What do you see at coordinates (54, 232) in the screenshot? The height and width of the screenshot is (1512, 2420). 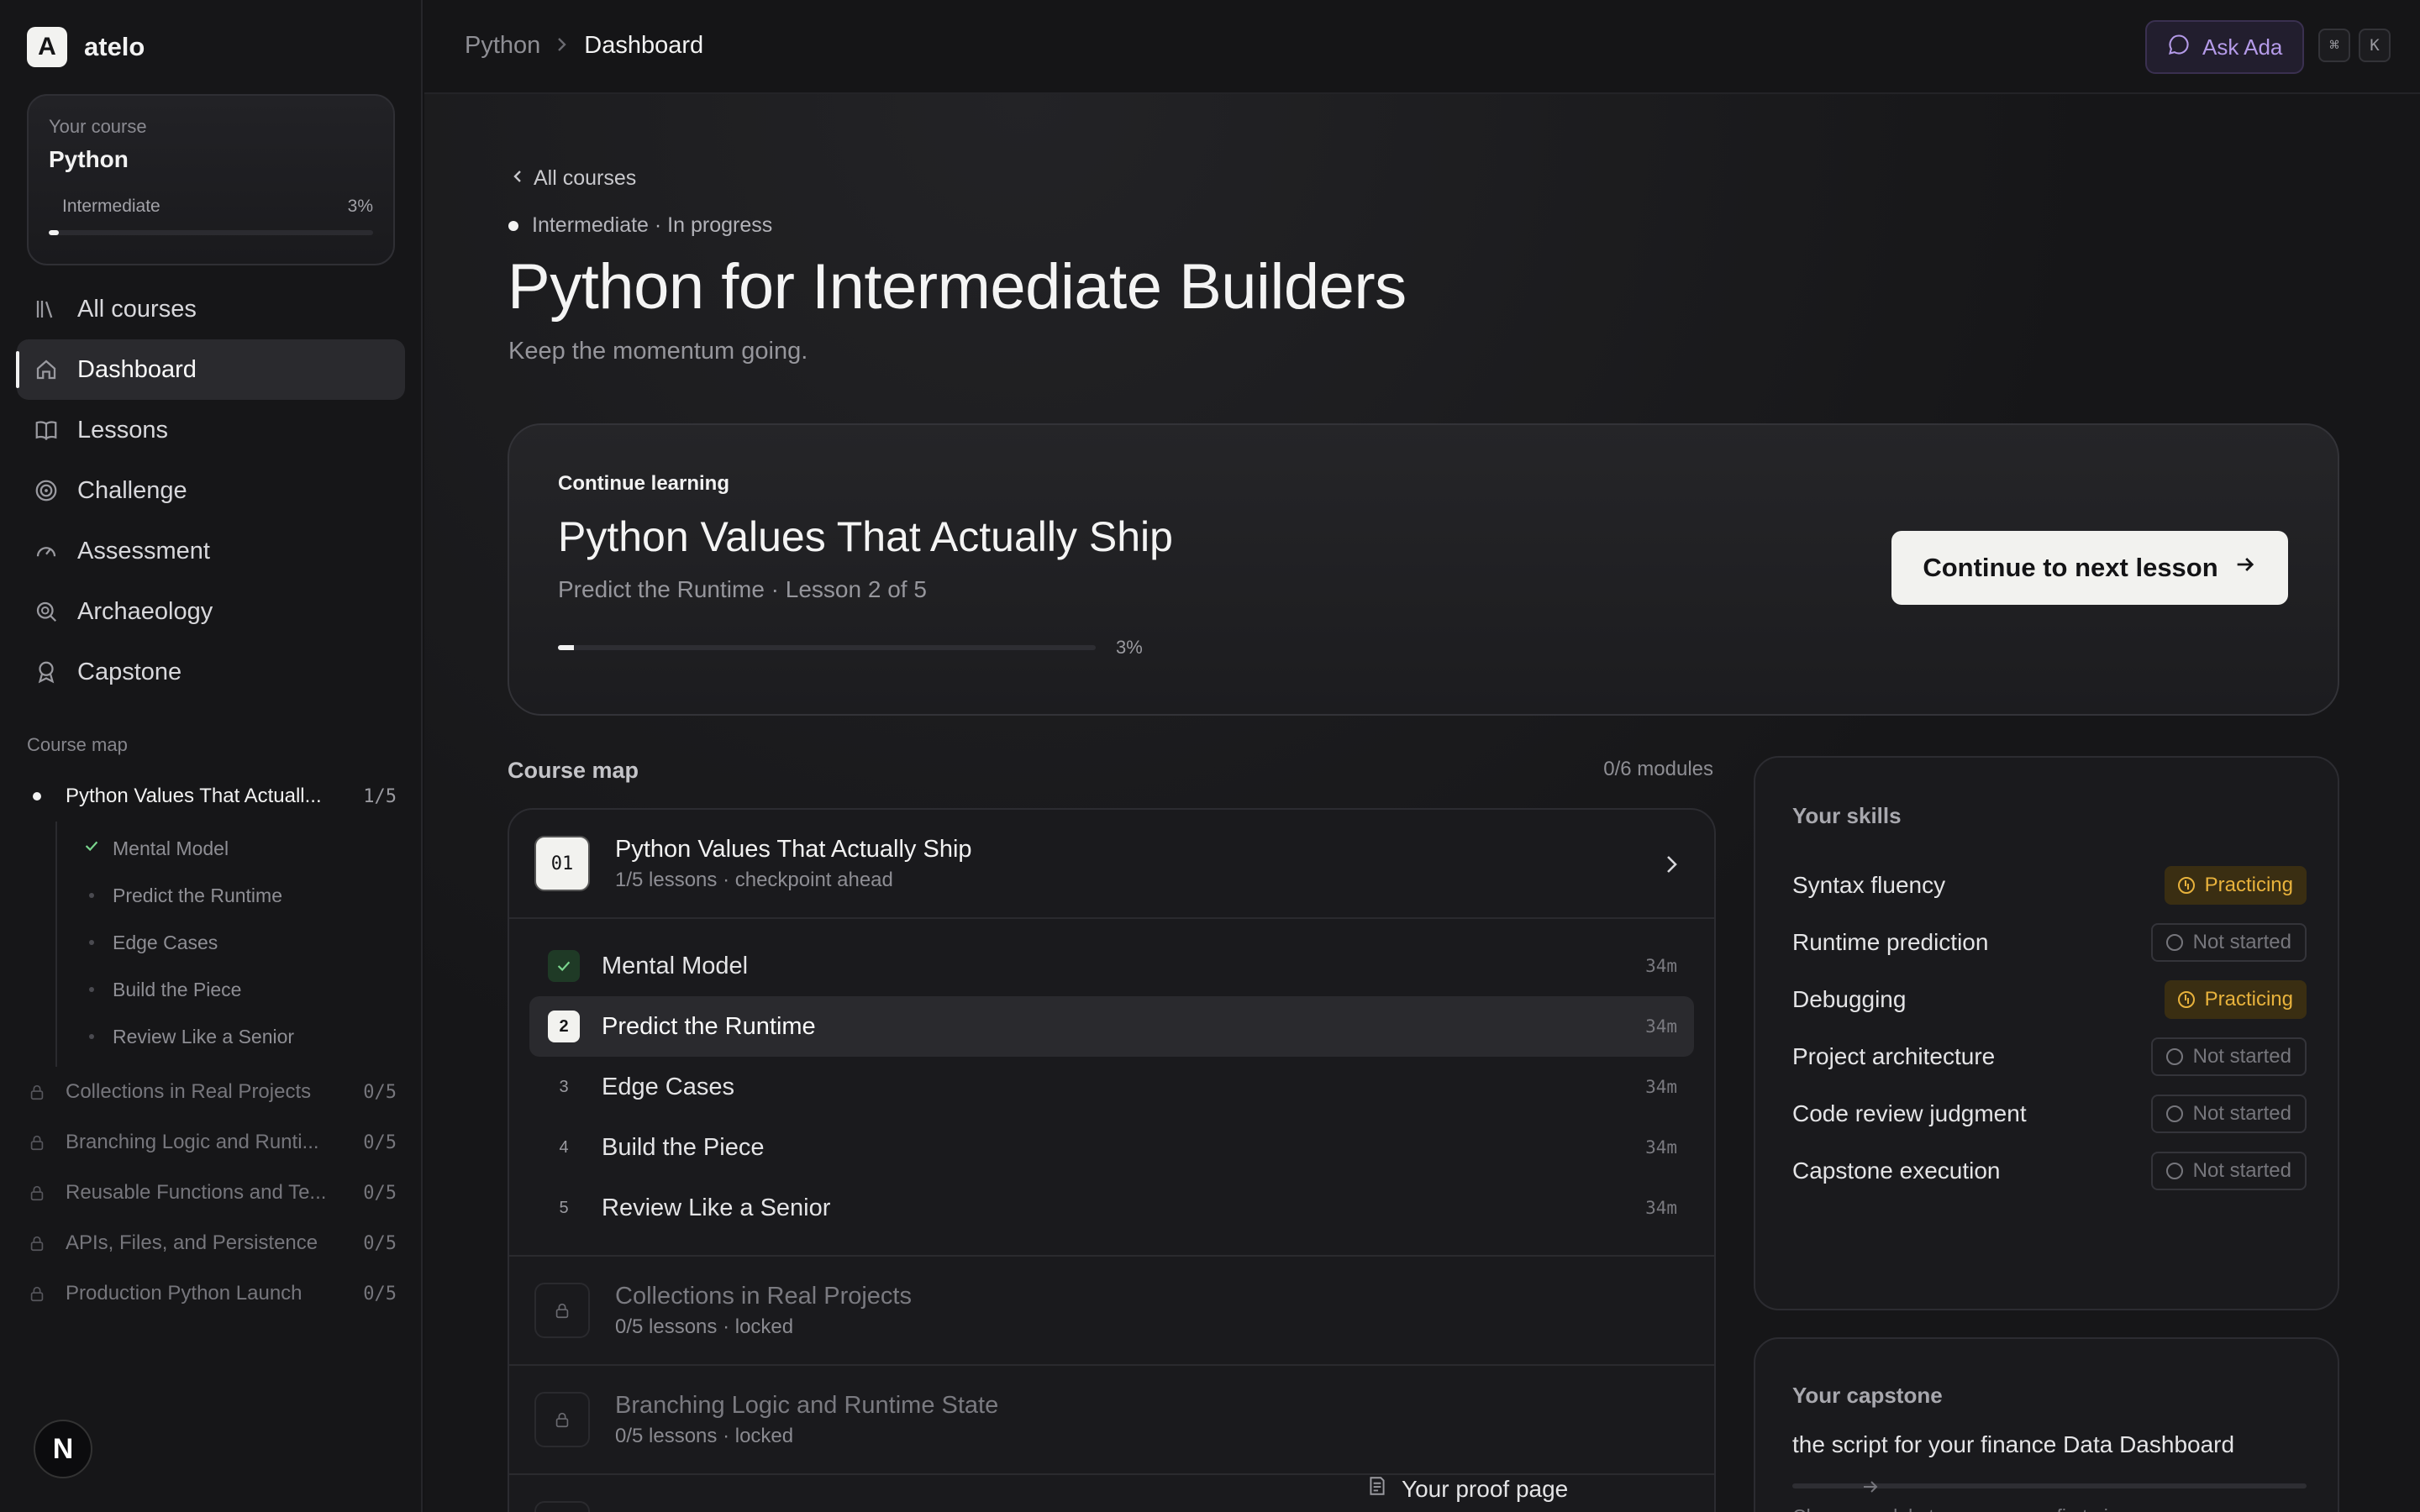 I see `course-progress-fill` at bounding box center [54, 232].